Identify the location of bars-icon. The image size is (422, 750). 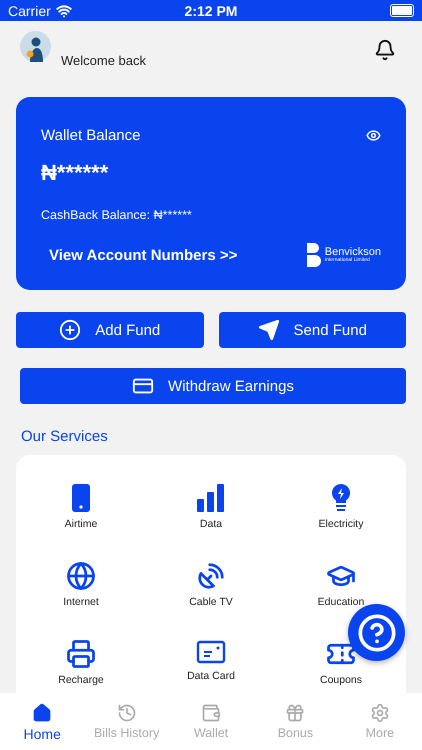
(211, 498).